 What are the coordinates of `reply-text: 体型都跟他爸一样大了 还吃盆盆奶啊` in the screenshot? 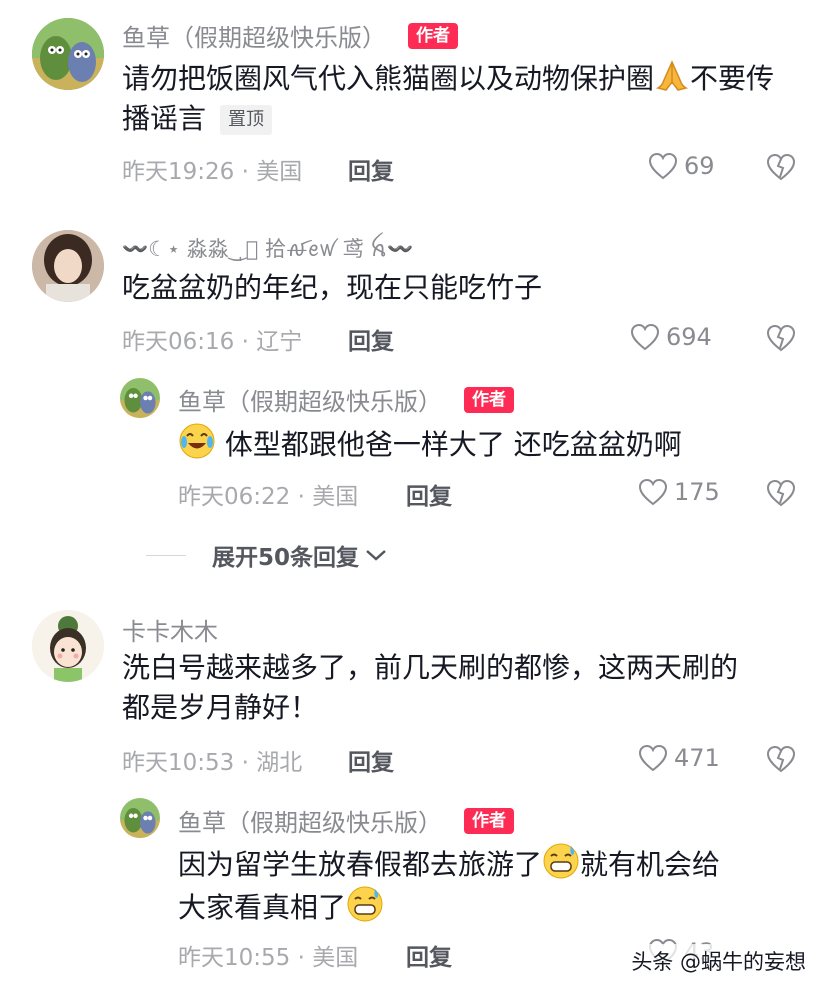 It's located at (430, 443).